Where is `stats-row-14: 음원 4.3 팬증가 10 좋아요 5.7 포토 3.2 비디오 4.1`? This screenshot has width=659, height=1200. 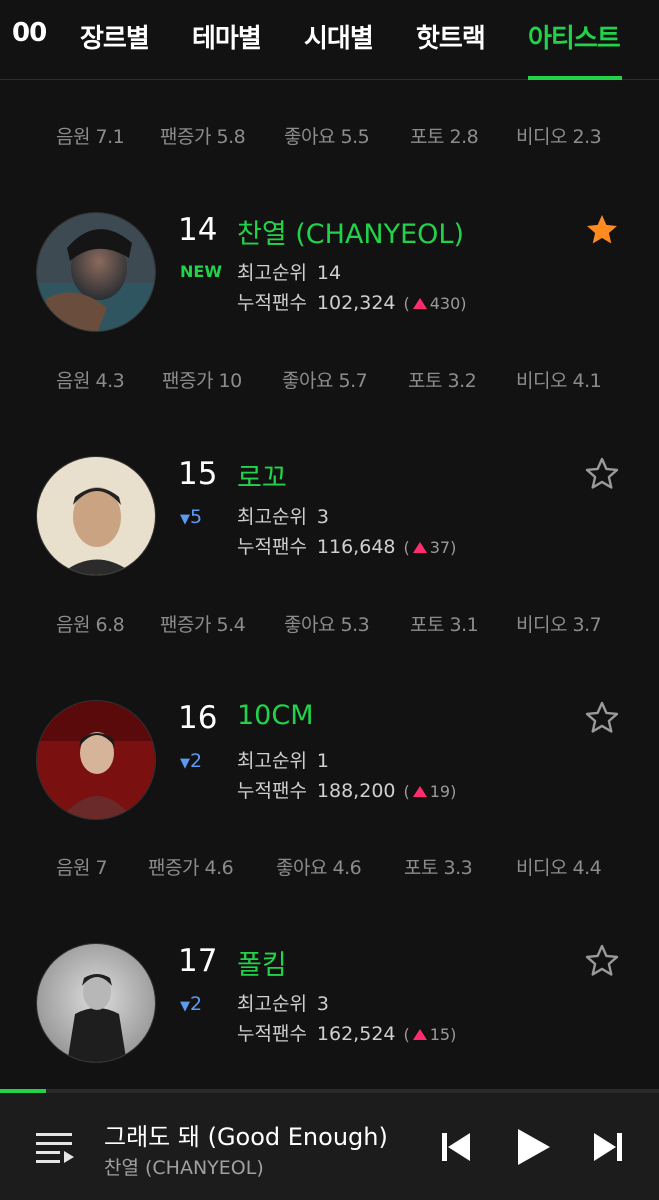
stats-row-14: 음원 4.3 팬증가 10 좋아요 5.7 포토 3.2 비디오 4.1 is located at coordinates (329, 381).